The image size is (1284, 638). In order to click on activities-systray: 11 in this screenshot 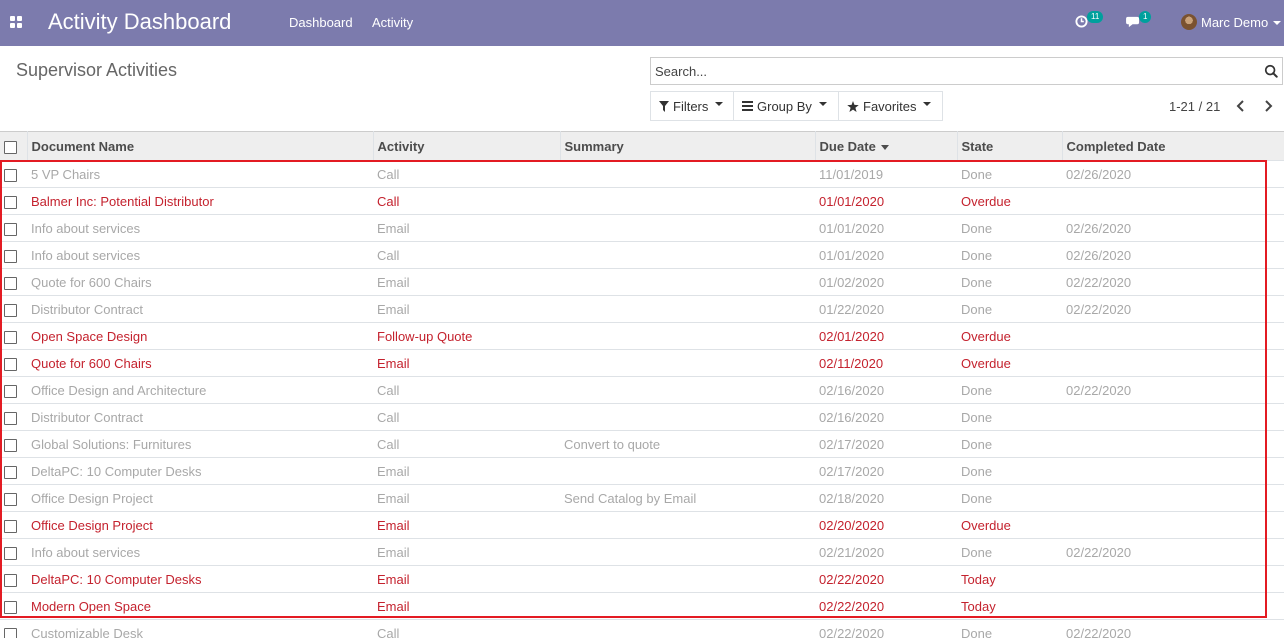, I will do `click(1089, 19)`.